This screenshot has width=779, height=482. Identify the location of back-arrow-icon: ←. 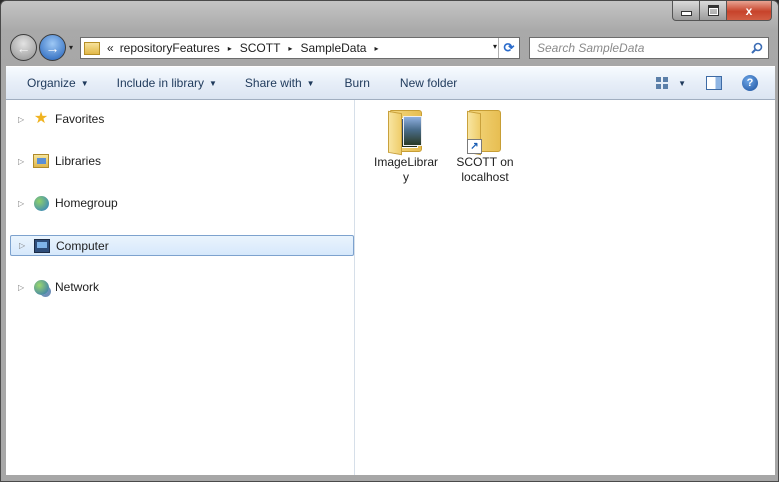
(23, 47).